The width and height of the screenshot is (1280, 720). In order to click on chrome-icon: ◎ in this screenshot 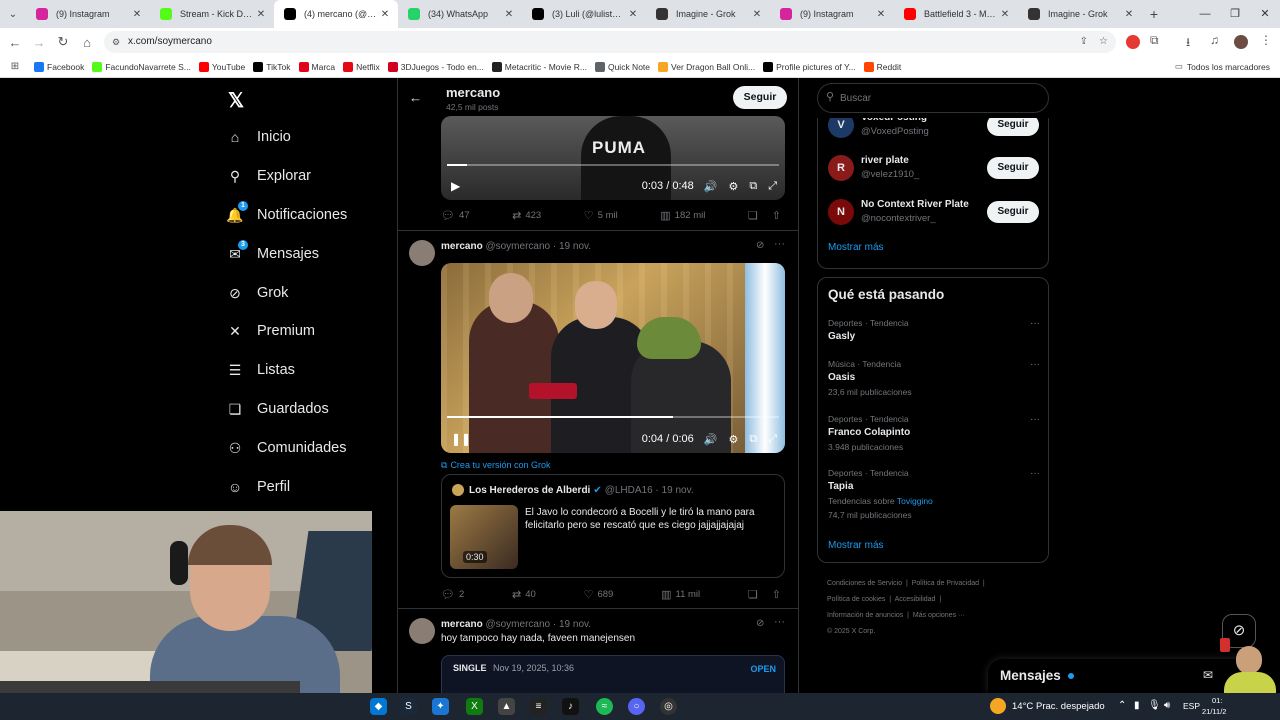, I will do `click(668, 706)`.